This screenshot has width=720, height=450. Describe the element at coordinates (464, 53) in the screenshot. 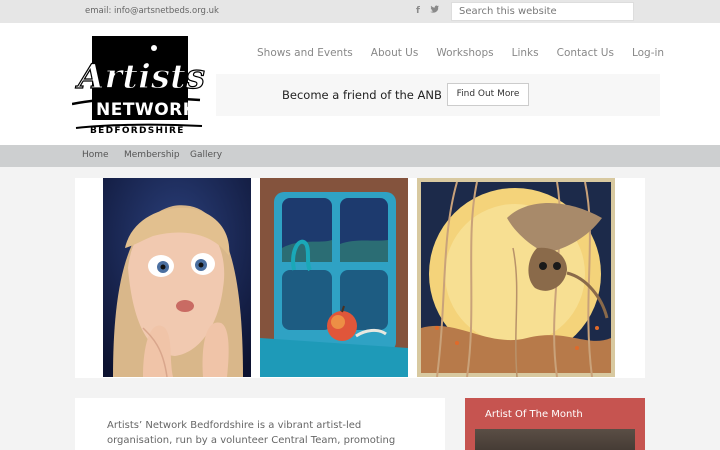

I see `nav-workshops: Workshops` at that location.